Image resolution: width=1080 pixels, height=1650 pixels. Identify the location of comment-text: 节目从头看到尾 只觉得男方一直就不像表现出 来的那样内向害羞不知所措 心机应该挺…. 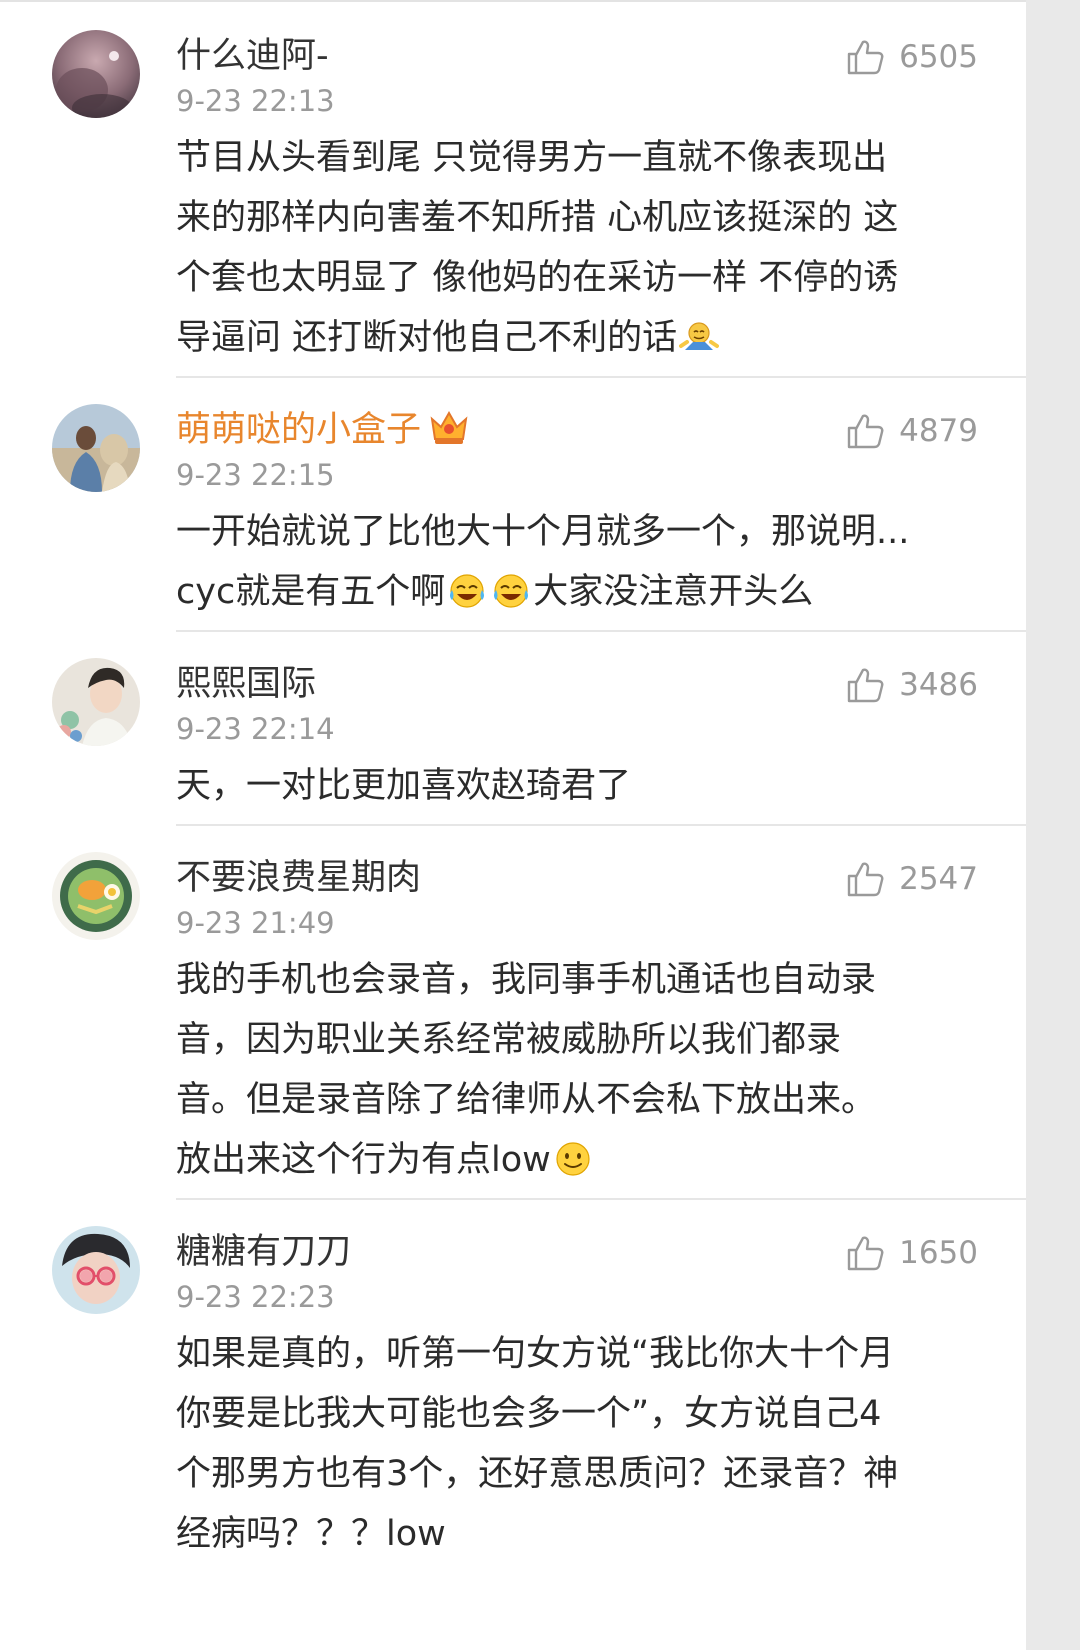
(576, 251).